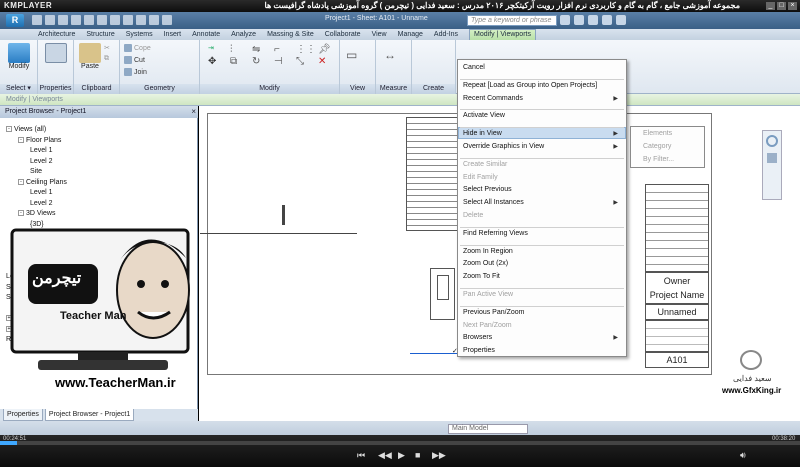  Describe the element at coordinates (390, 55) in the screenshot. I see `measure-icon-ribbon: ↔` at that location.